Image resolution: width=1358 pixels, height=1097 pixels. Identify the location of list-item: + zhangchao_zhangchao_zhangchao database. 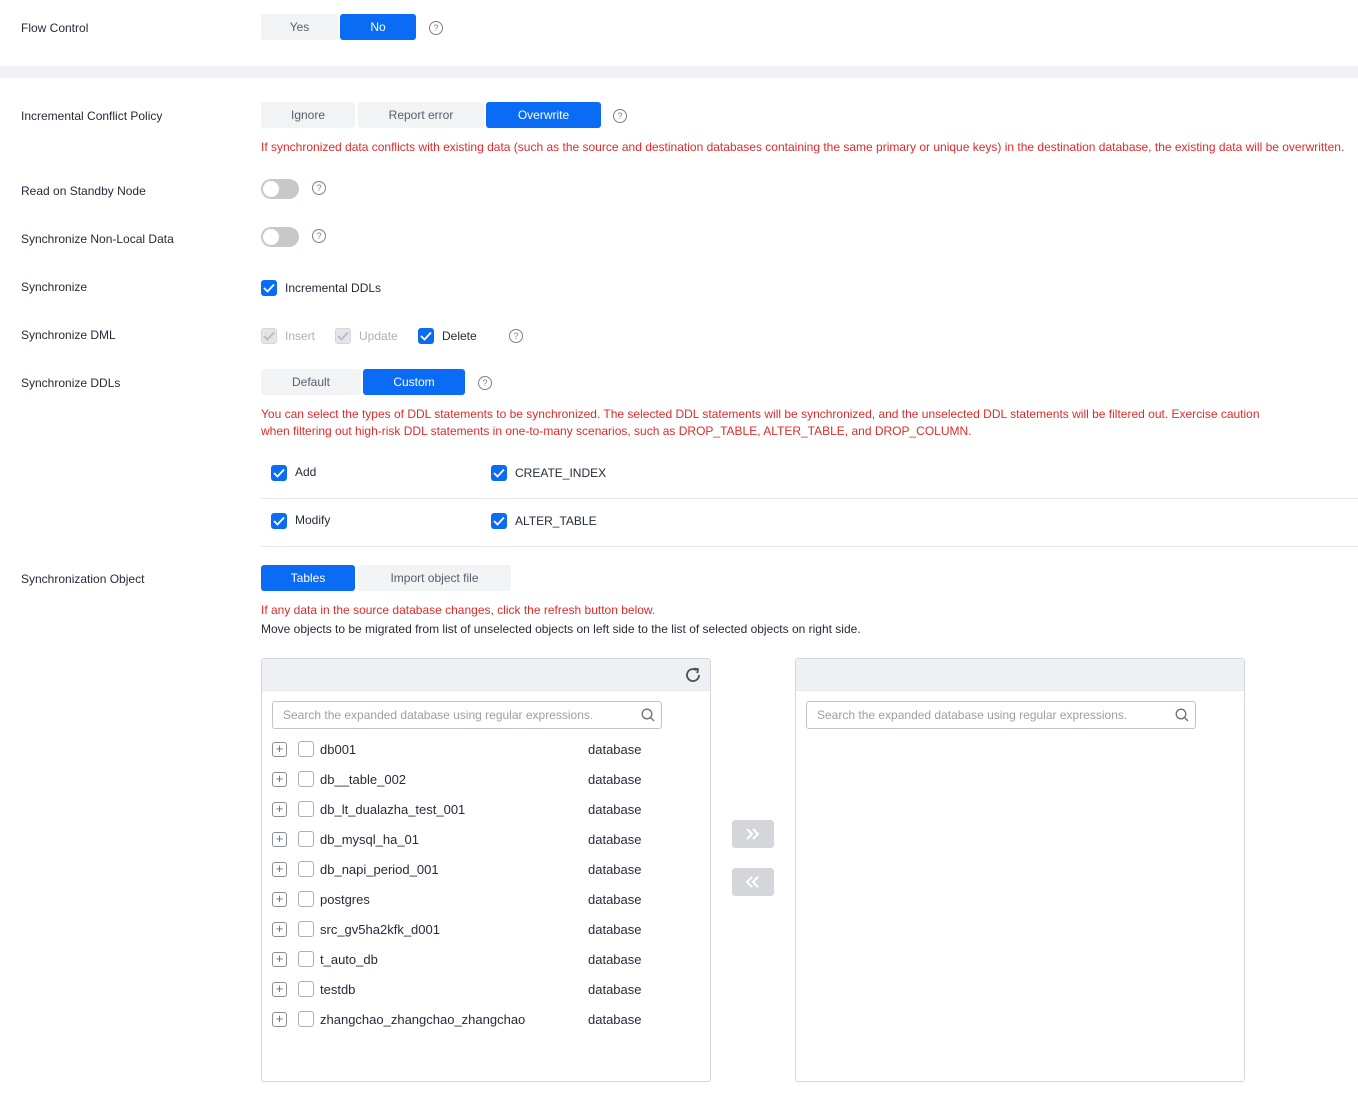
(482, 1020).